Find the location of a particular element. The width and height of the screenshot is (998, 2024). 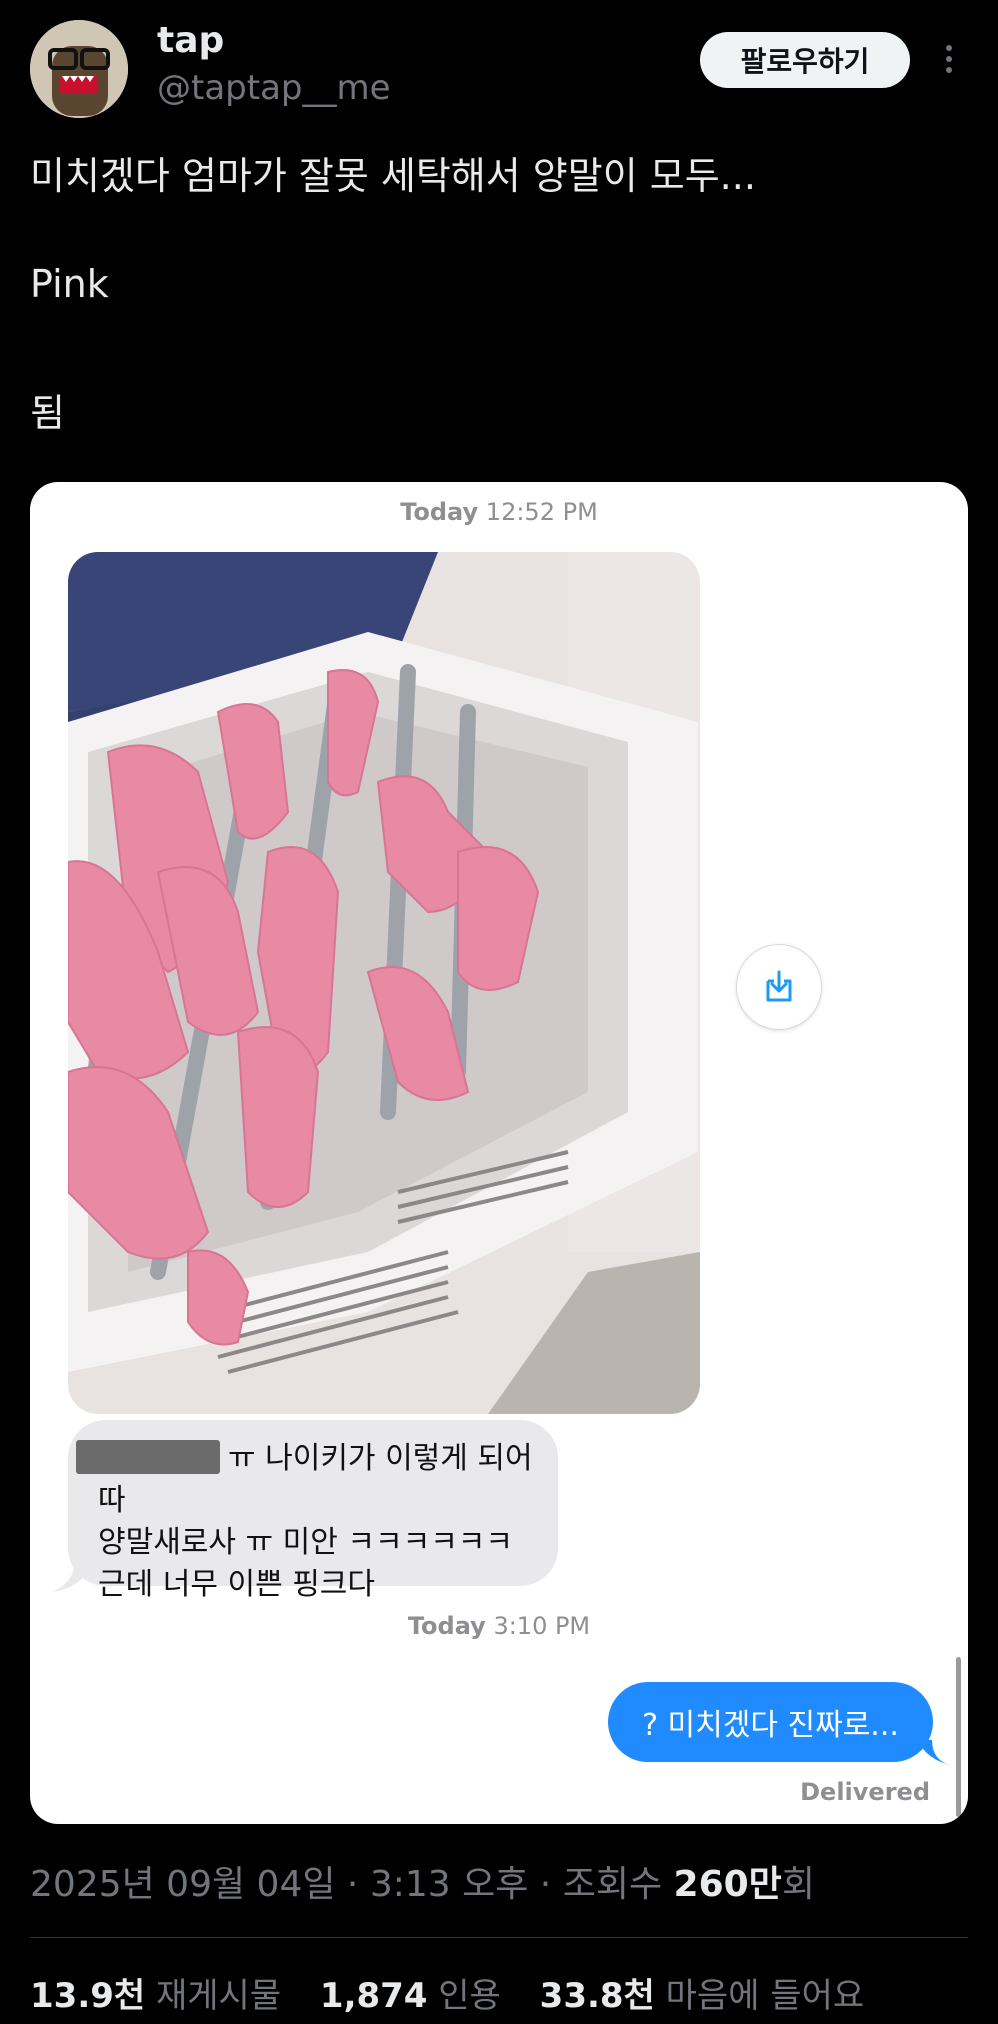

message-timestamp-2: Today 3:10 PM is located at coordinates (499, 1626).